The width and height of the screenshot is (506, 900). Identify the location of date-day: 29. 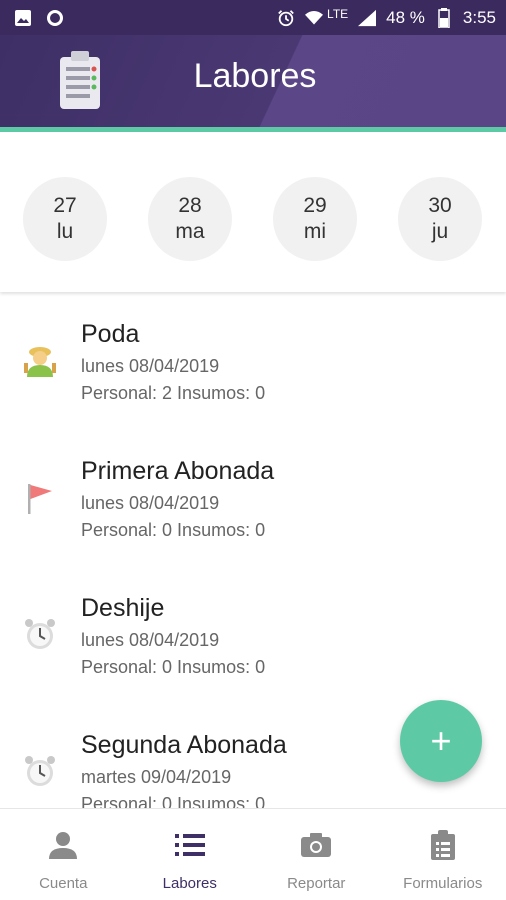
(315, 205).